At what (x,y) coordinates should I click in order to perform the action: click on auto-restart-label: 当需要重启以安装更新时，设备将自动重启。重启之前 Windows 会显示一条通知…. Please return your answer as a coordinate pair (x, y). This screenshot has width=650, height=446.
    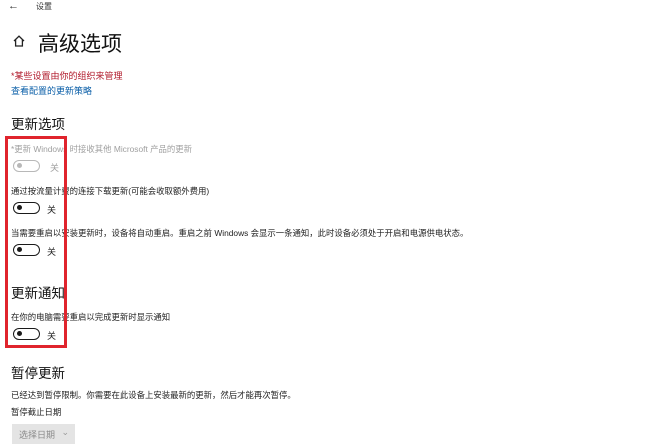
    Looking at the image, I should click on (240, 233).